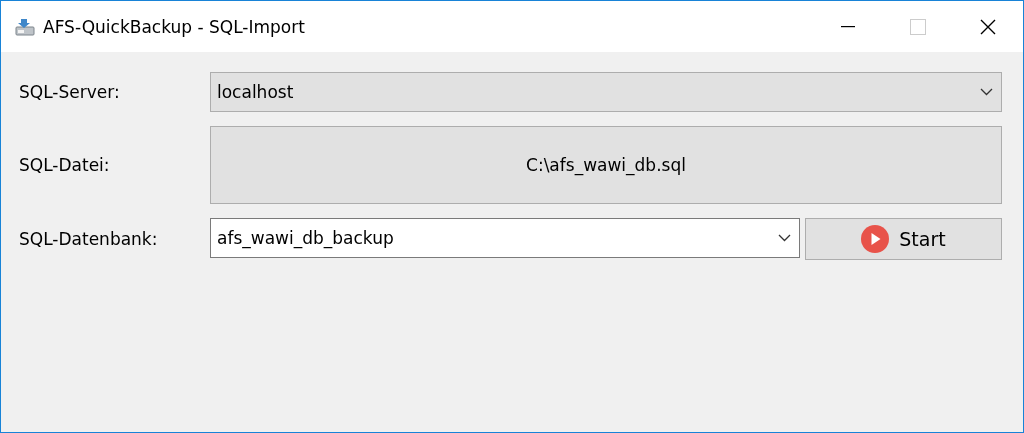  I want to click on window-title: AFS-QuickBackup - SQL-Import, so click(174, 26).